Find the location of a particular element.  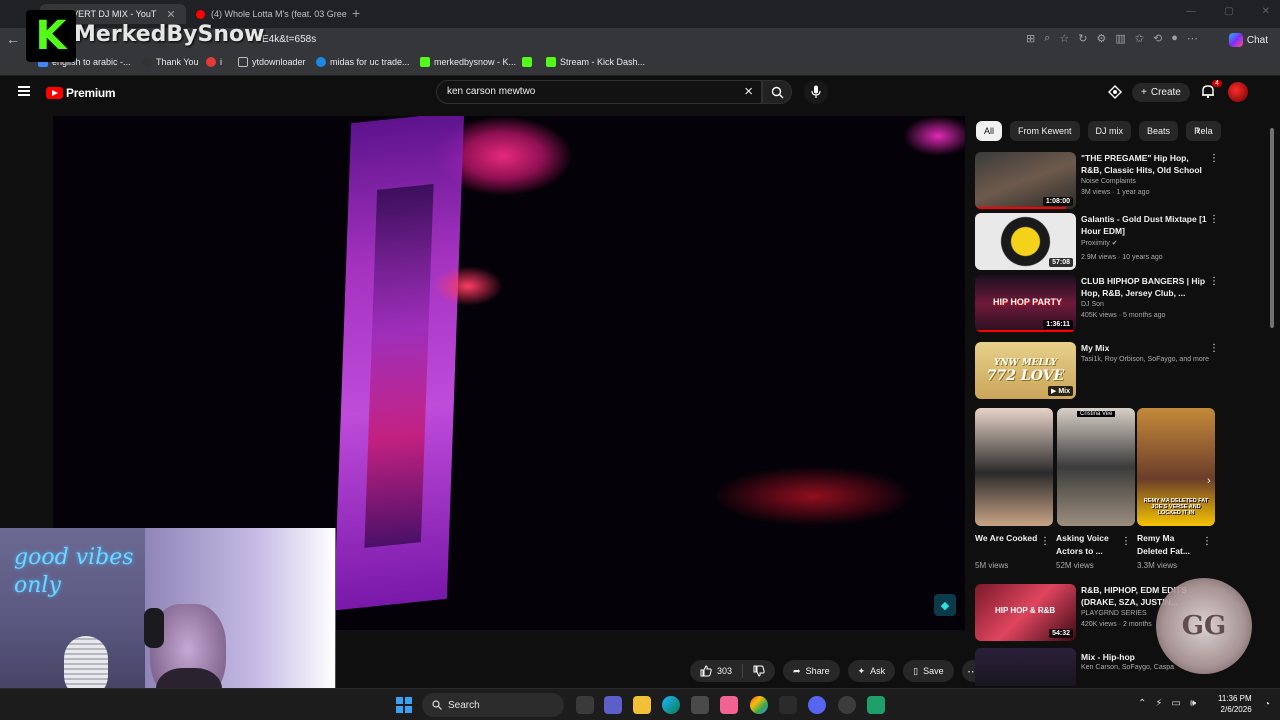

chevron-up-icon: ⌃ is located at coordinates (1142, 703).